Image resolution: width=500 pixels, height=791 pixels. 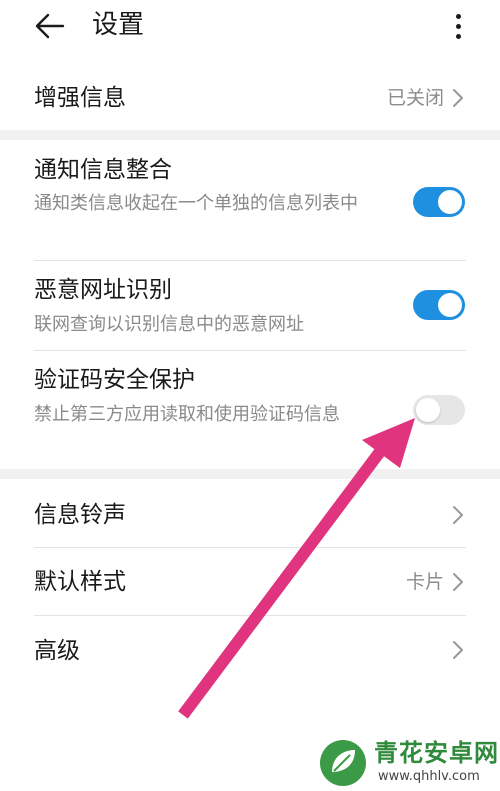 I want to click on row-description: 联网查询以识别信息中的恶意网址, so click(x=169, y=324).